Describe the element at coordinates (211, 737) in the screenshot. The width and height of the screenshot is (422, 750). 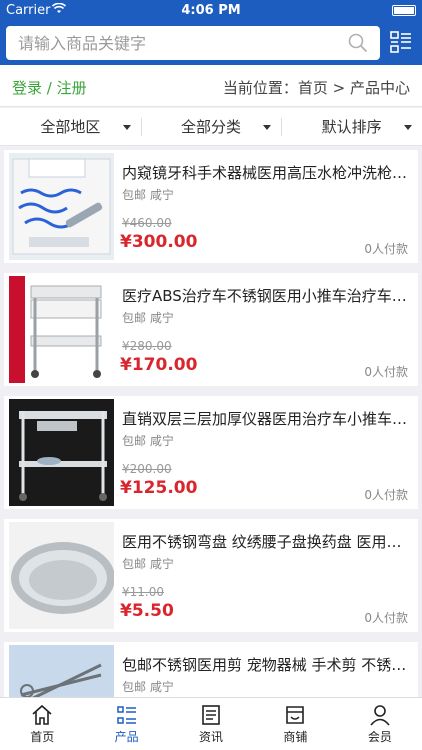
I see `tab-label: 资讯` at that location.